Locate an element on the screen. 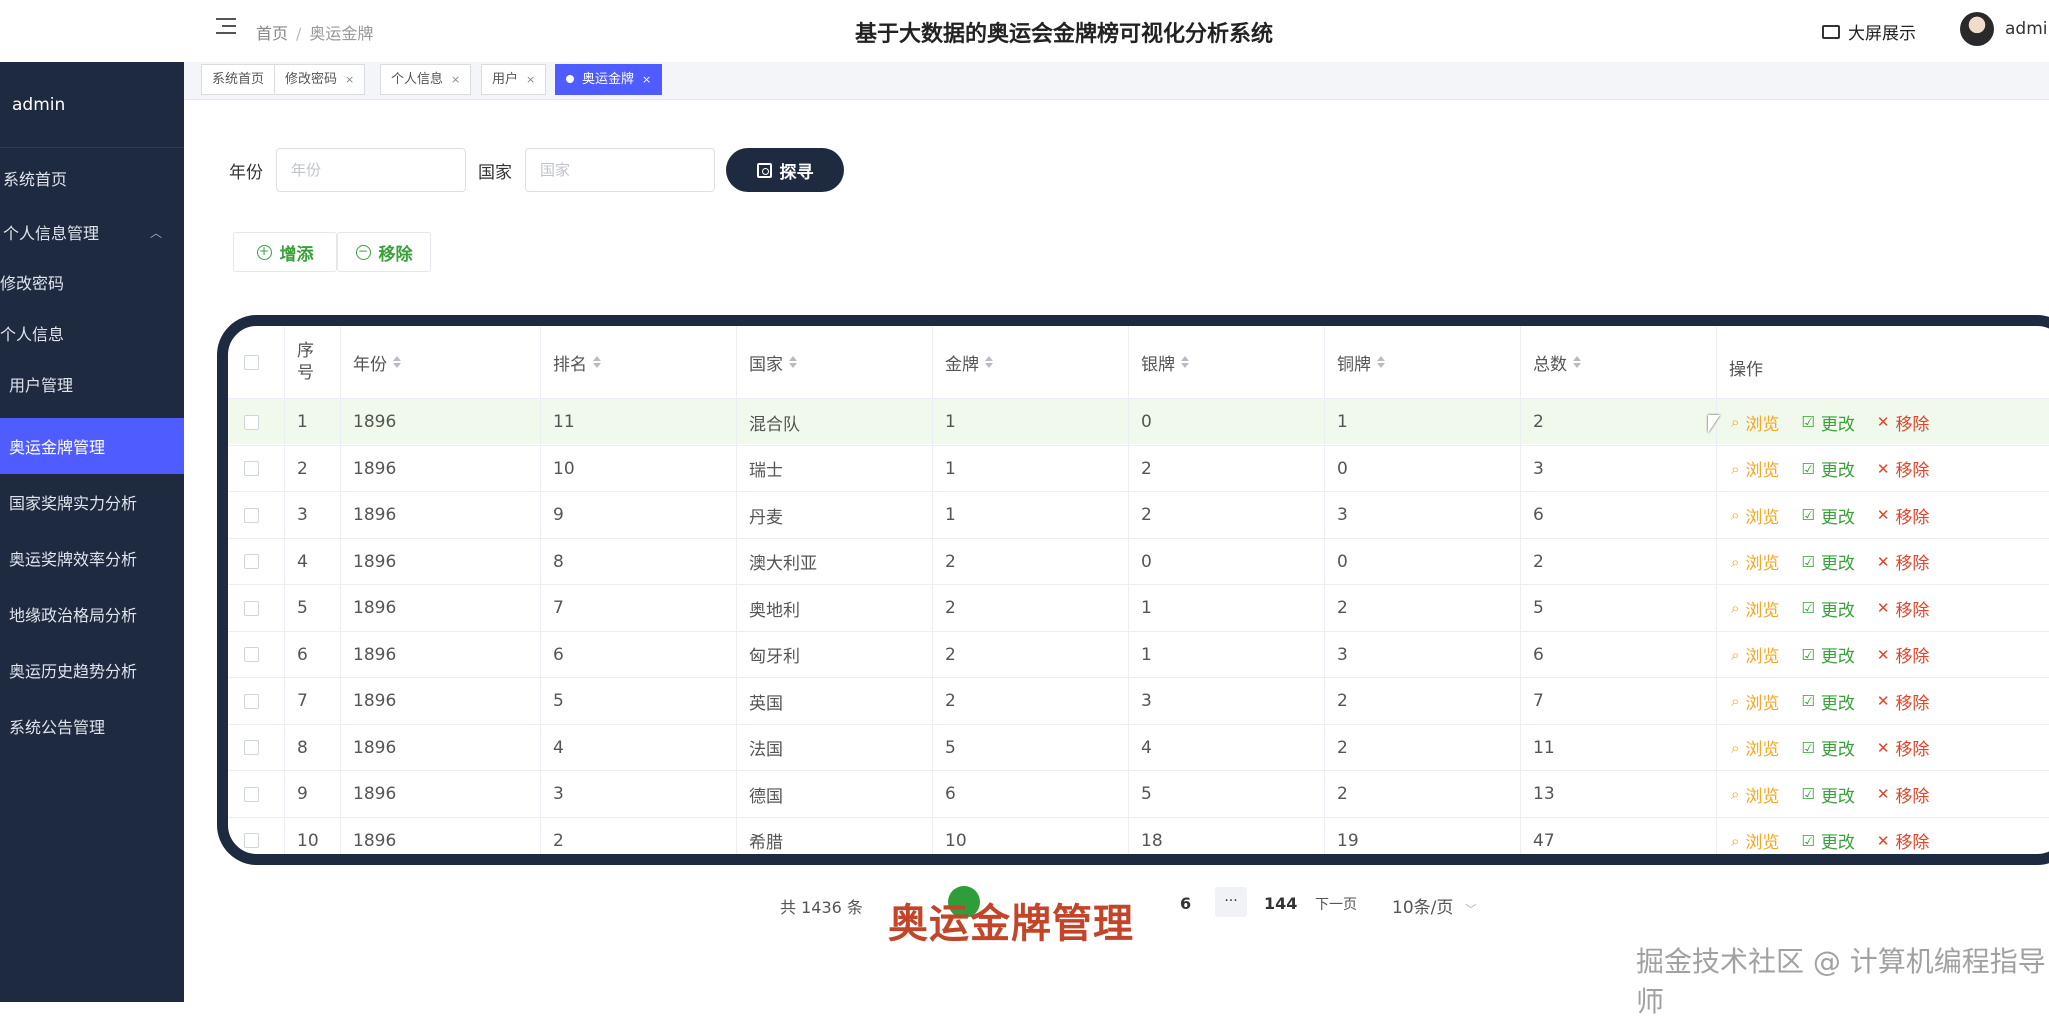 The height and width of the screenshot is (1020, 2049). select-all-checkbox is located at coordinates (251, 362).